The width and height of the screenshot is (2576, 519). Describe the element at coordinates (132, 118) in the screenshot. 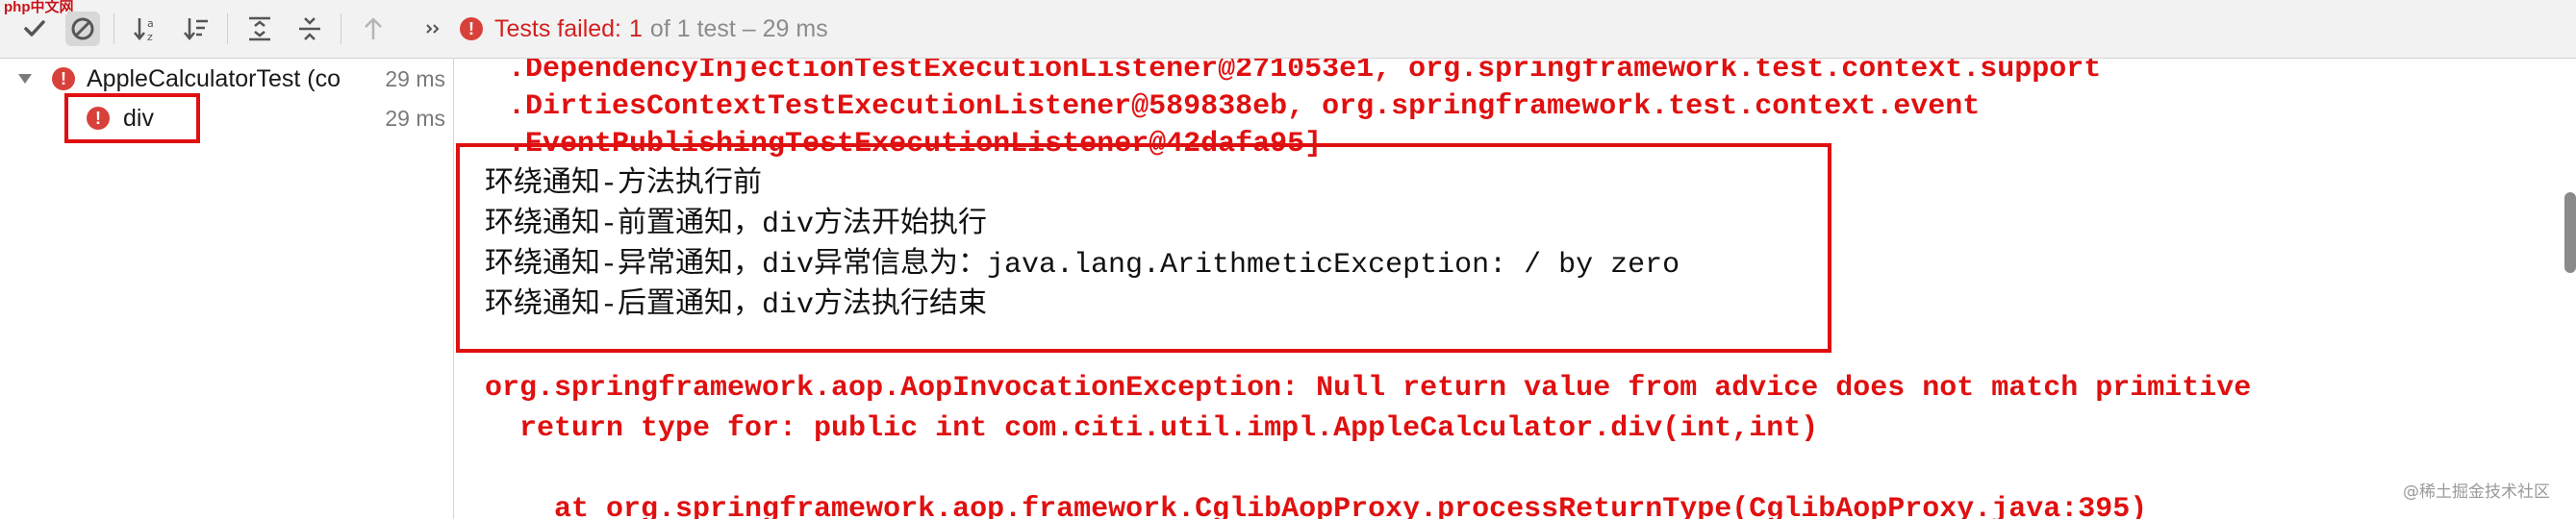

I see `highlight-box` at that location.